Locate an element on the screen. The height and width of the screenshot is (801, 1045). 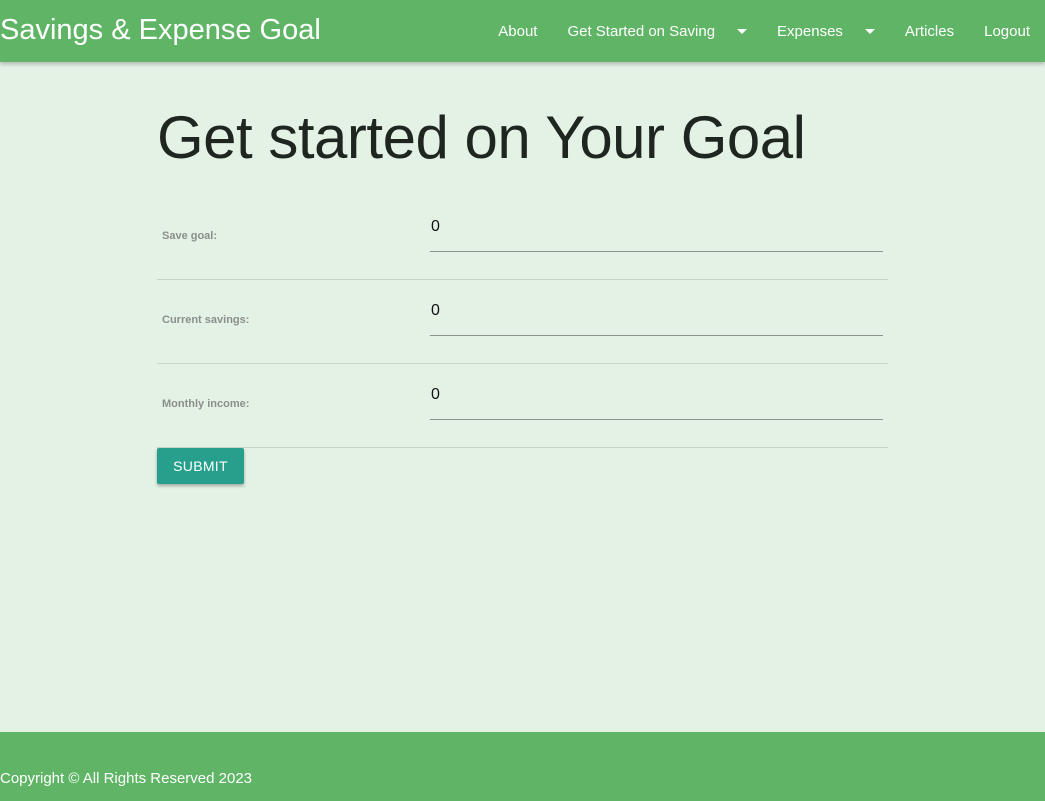
form-row-current-savings: Current savings: is located at coordinates (522, 322).